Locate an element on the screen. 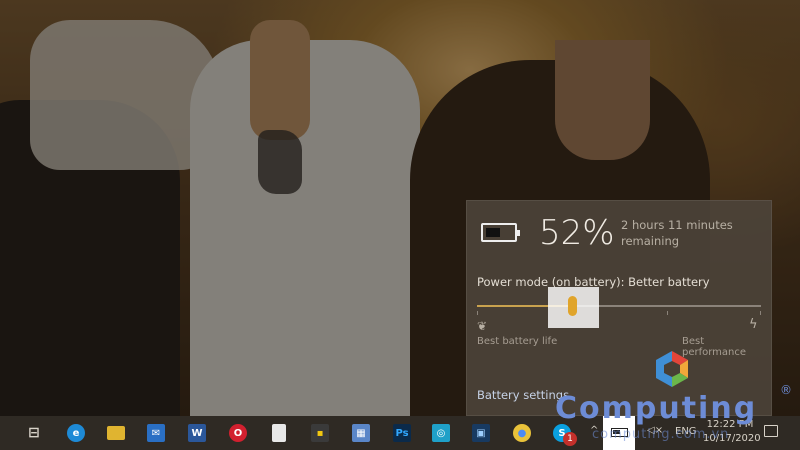 The height and width of the screenshot is (450, 800). taskbar-virtualbox-button: ▣ is located at coordinates (481, 433).